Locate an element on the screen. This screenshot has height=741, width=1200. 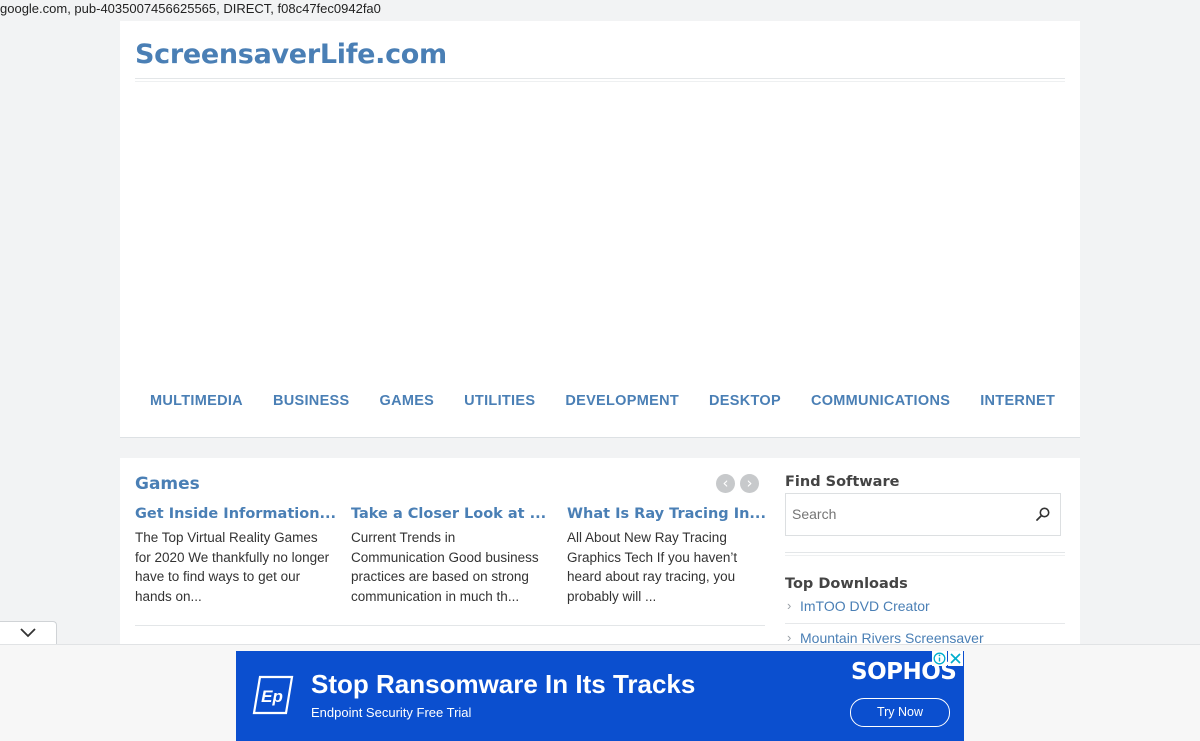
nav-item-communications: COMMUNICATIONS is located at coordinates (880, 401).